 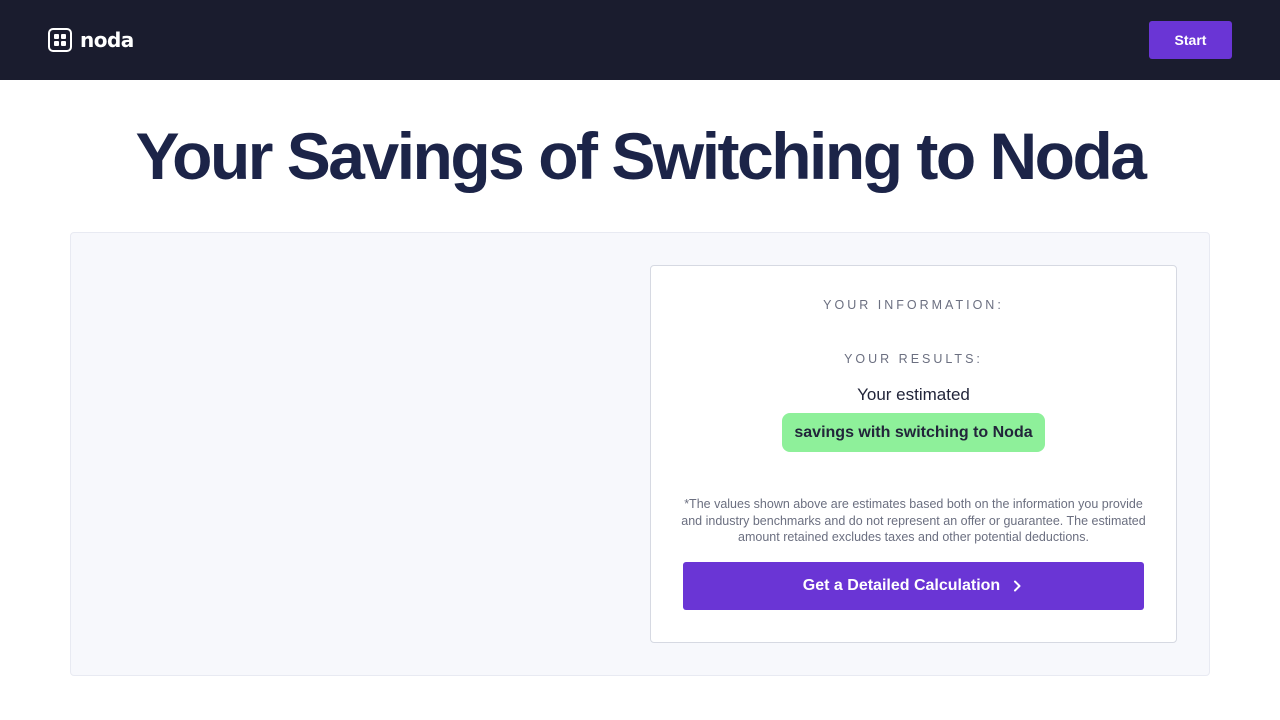 I want to click on chevron-right-icon, so click(x=1017, y=586).